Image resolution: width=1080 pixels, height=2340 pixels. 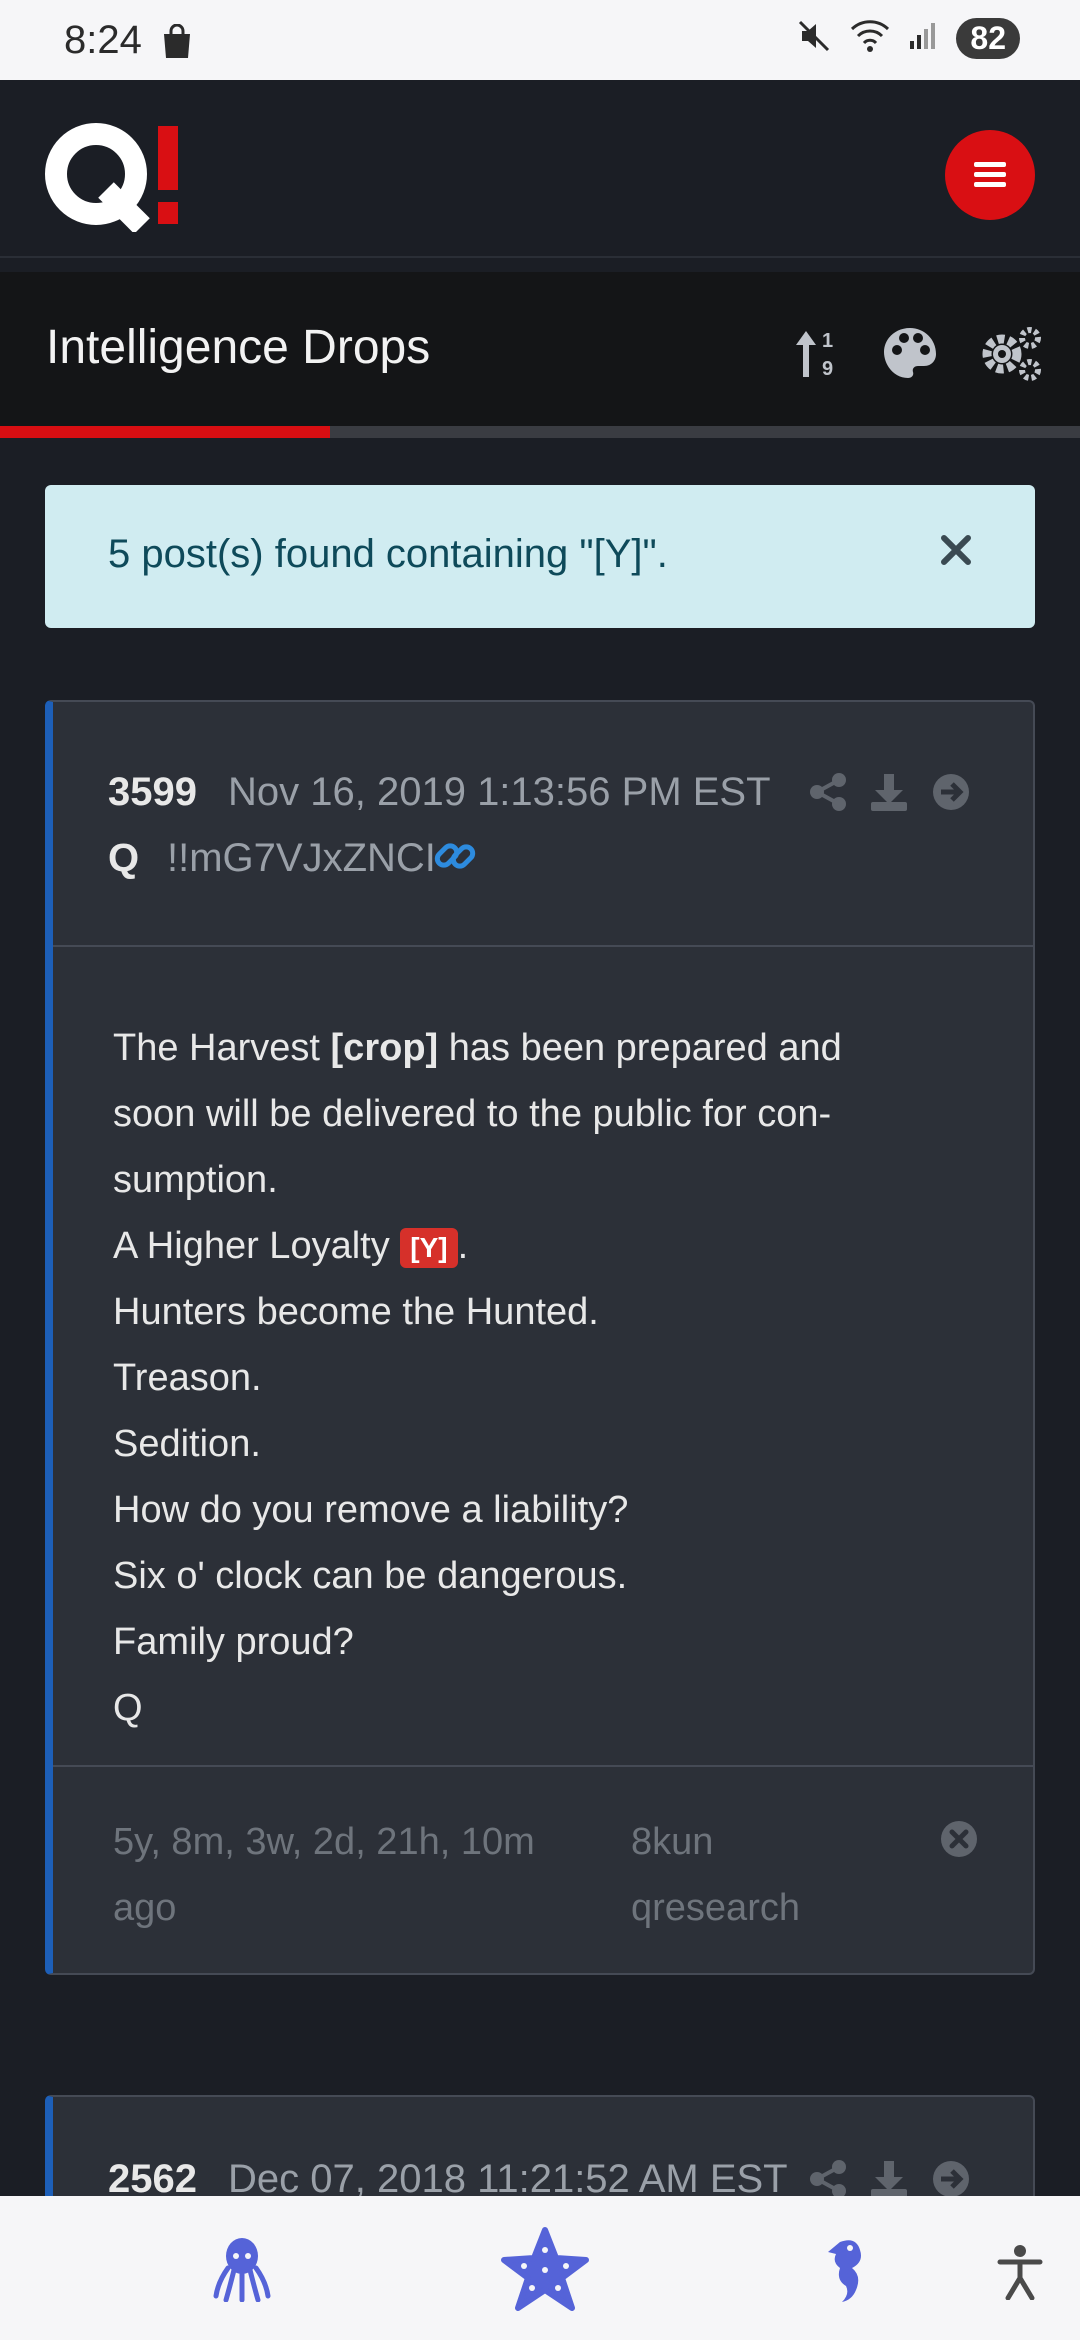 I want to click on close-icon, so click(x=956, y=552).